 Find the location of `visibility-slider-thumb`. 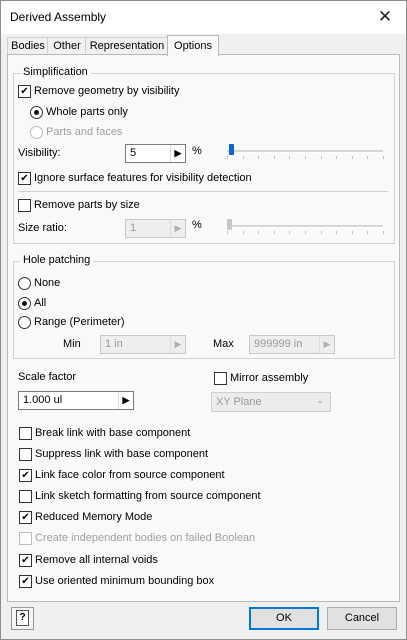

visibility-slider-thumb is located at coordinates (231, 149).